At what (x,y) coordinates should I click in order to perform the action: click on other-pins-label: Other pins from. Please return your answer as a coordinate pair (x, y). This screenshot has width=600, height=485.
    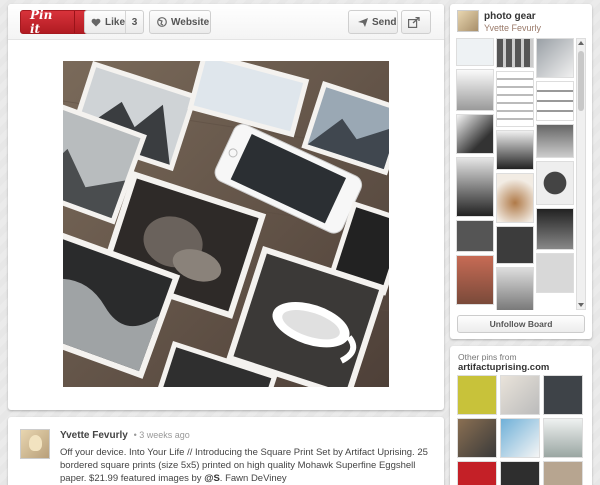
    Looking at the image, I should click on (487, 357).